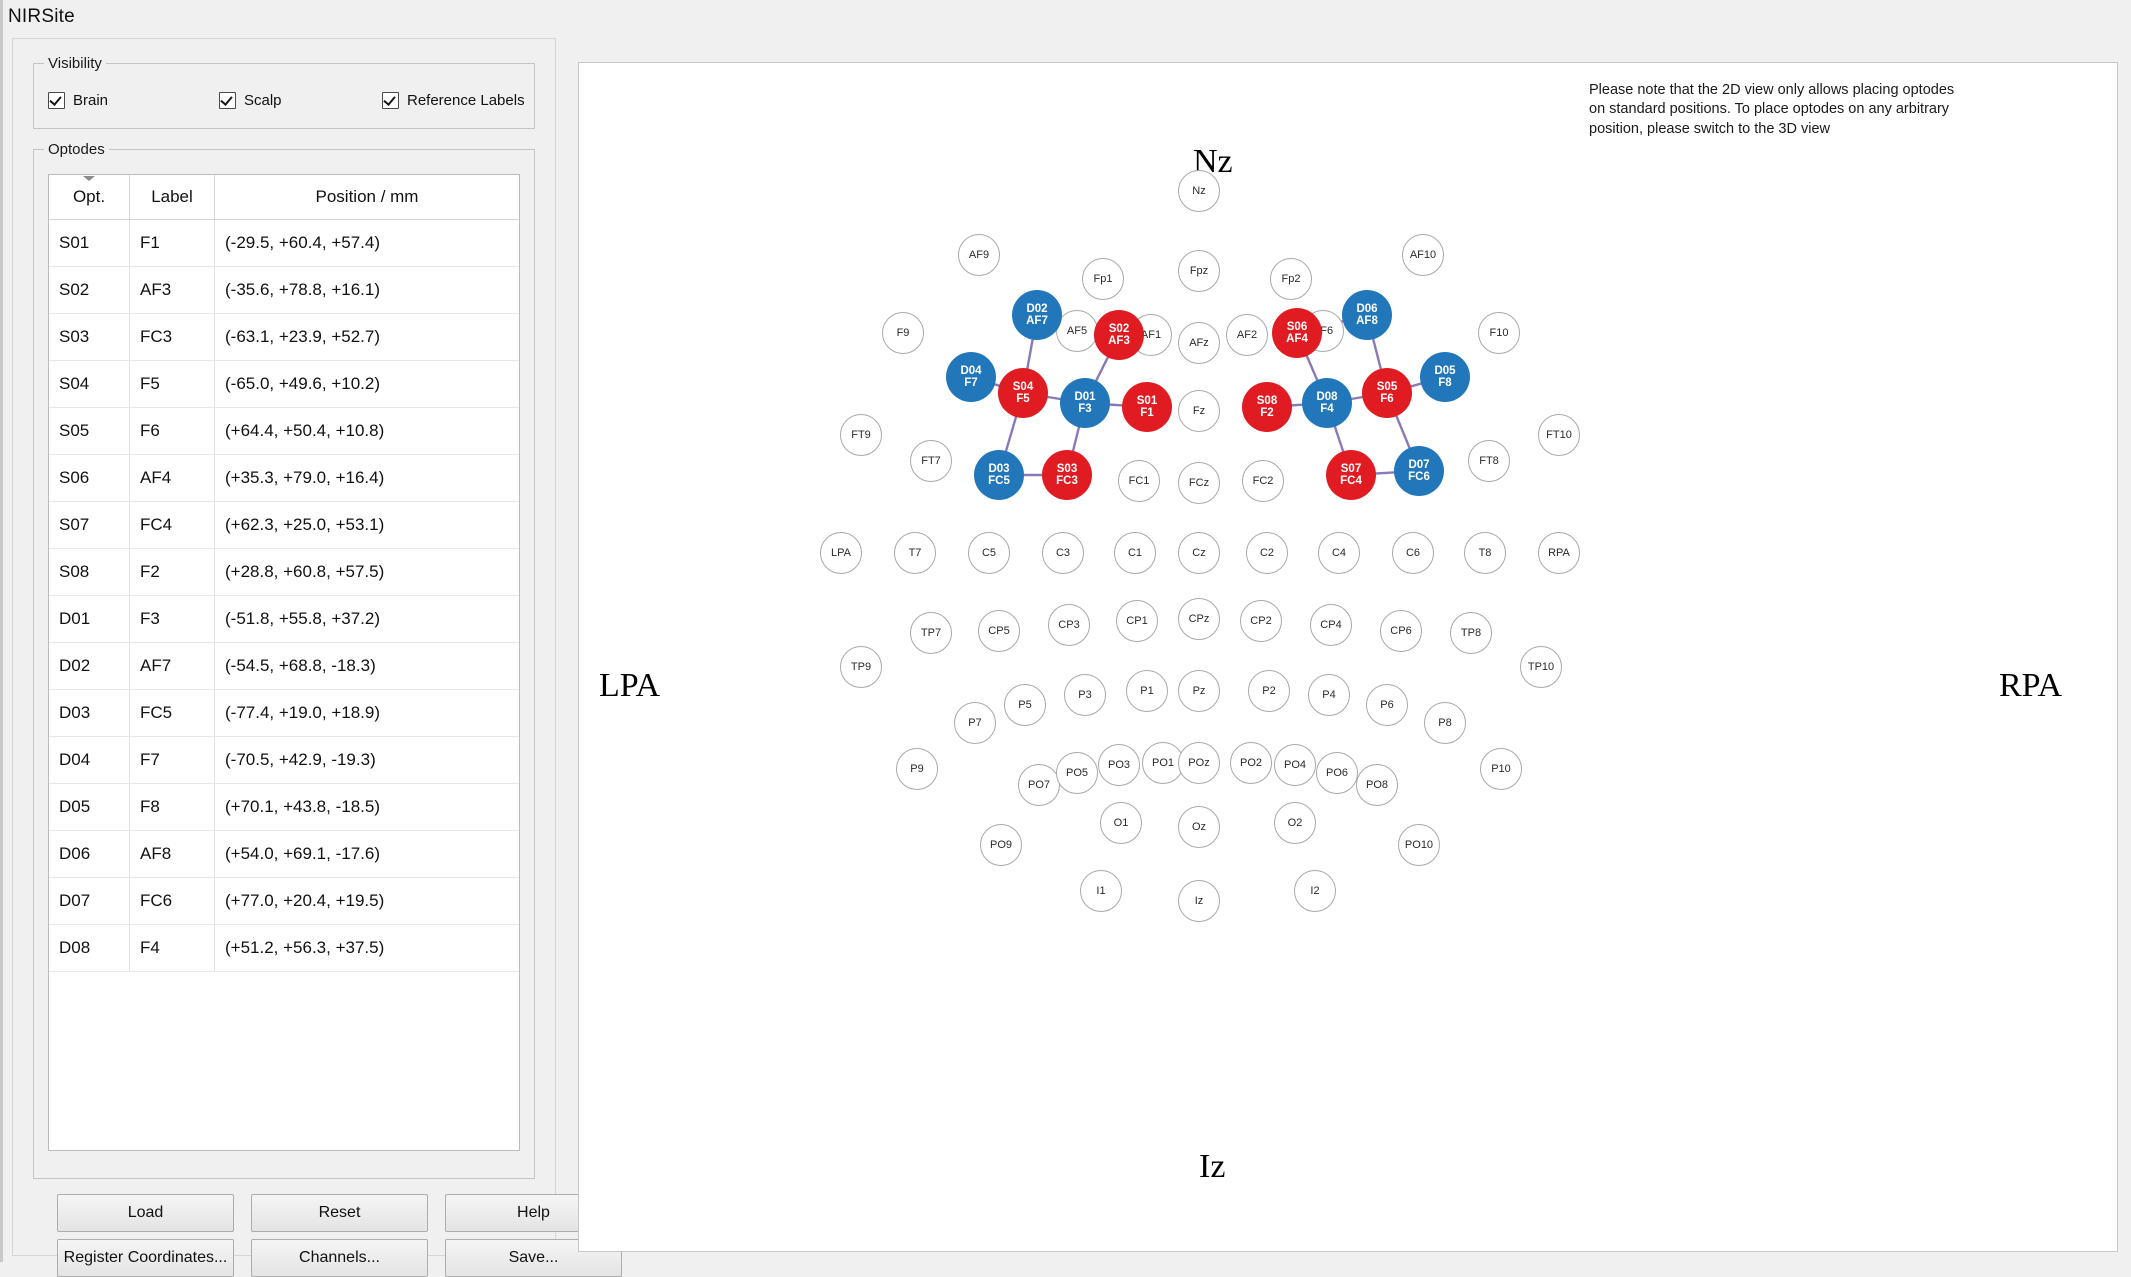 This screenshot has width=2131, height=1277. What do you see at coordinates (1267, 407) in the screenshot?
I see `optode-s08: S08 F2` at bounding box center [1267, 407].